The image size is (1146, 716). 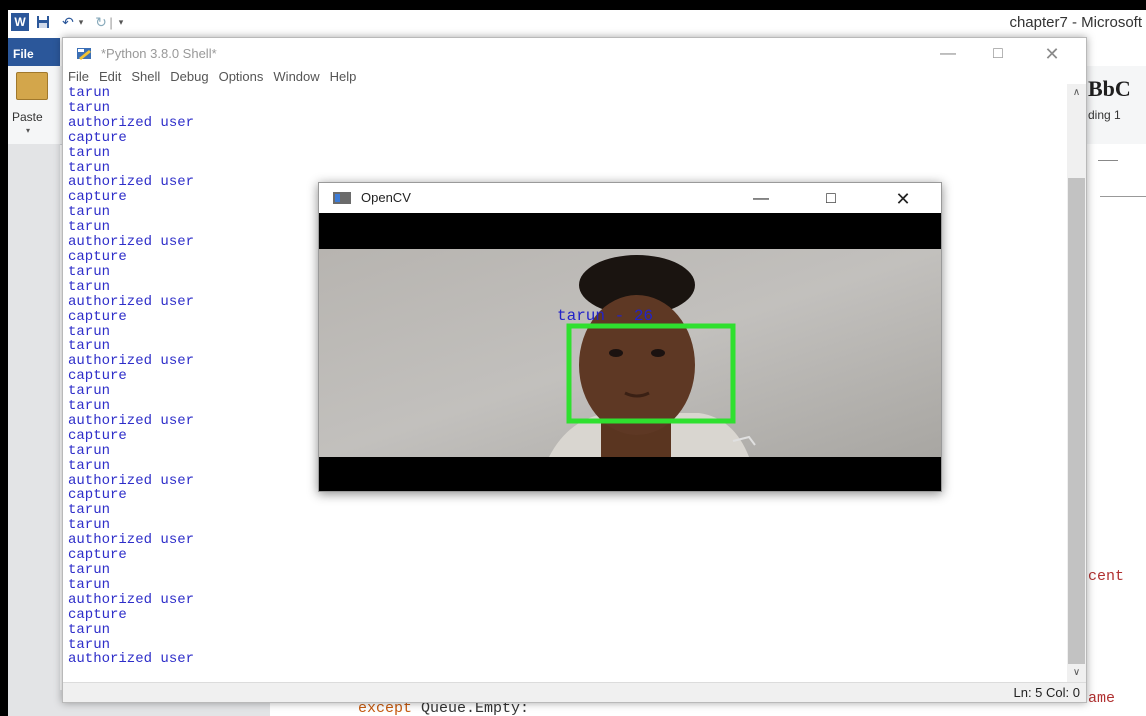 I want to click on undo-dropdown-icon: ▾, so click(x=81, y=22).